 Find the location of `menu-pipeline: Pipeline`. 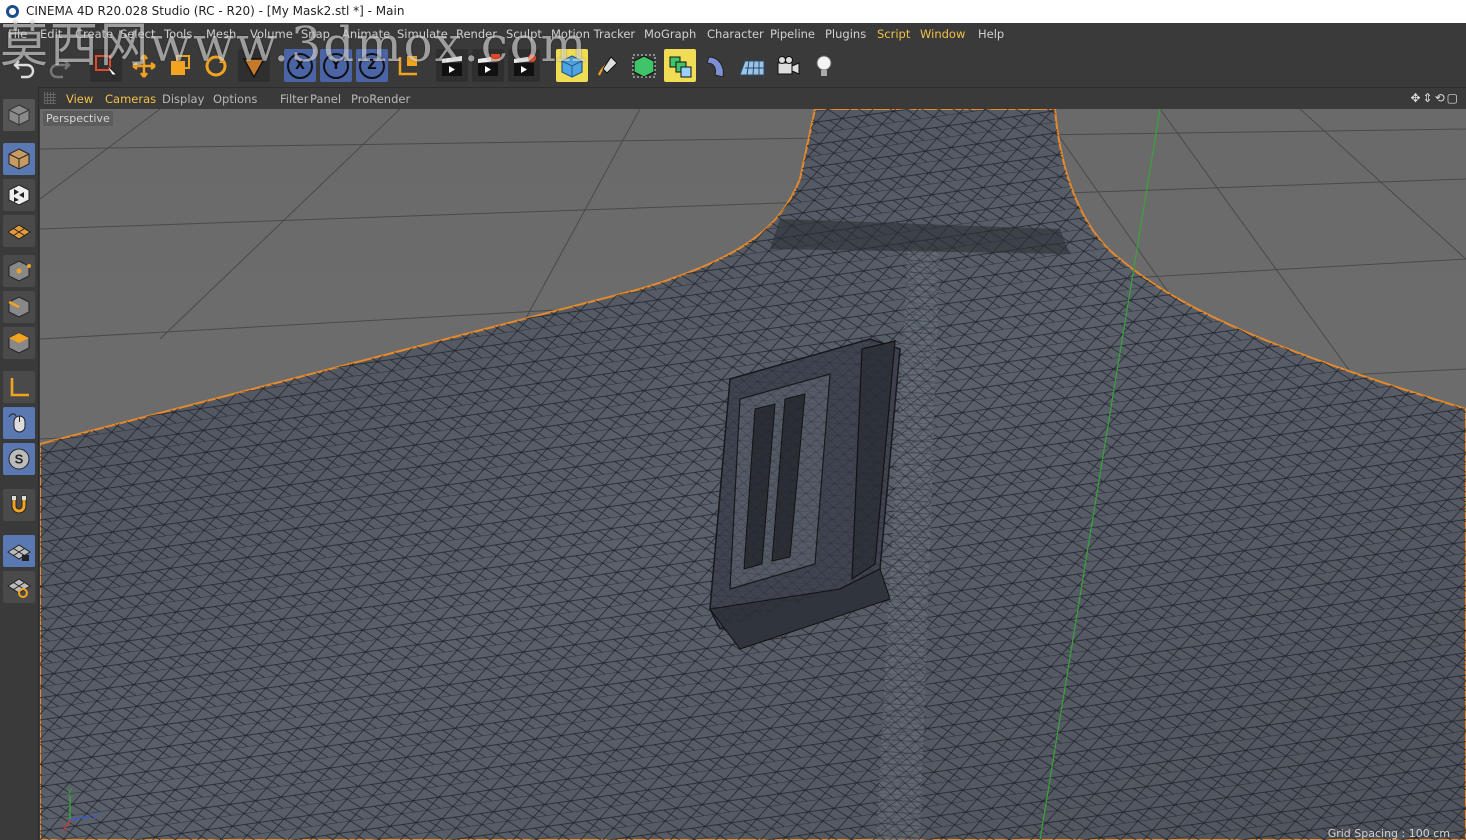

menu-pipeline: Pipeline is located at coordinates (792, 34).